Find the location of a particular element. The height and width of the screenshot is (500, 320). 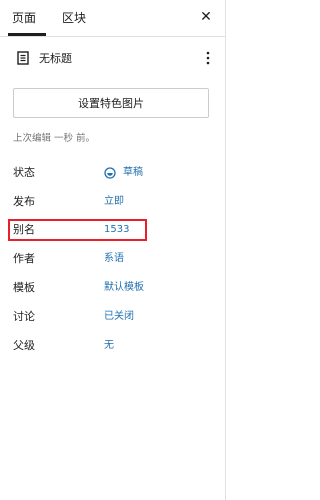

author-value-link: 系语 is located at coordinates (114, 259).